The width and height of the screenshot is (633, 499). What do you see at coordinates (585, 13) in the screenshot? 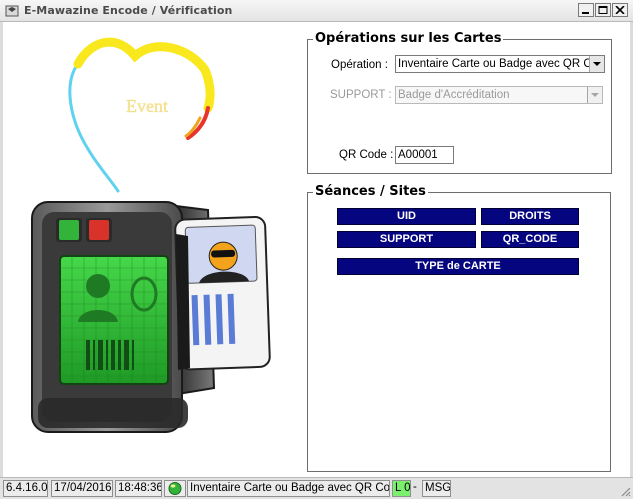
I see `minimize-icon` at bounding box center [585, 13].